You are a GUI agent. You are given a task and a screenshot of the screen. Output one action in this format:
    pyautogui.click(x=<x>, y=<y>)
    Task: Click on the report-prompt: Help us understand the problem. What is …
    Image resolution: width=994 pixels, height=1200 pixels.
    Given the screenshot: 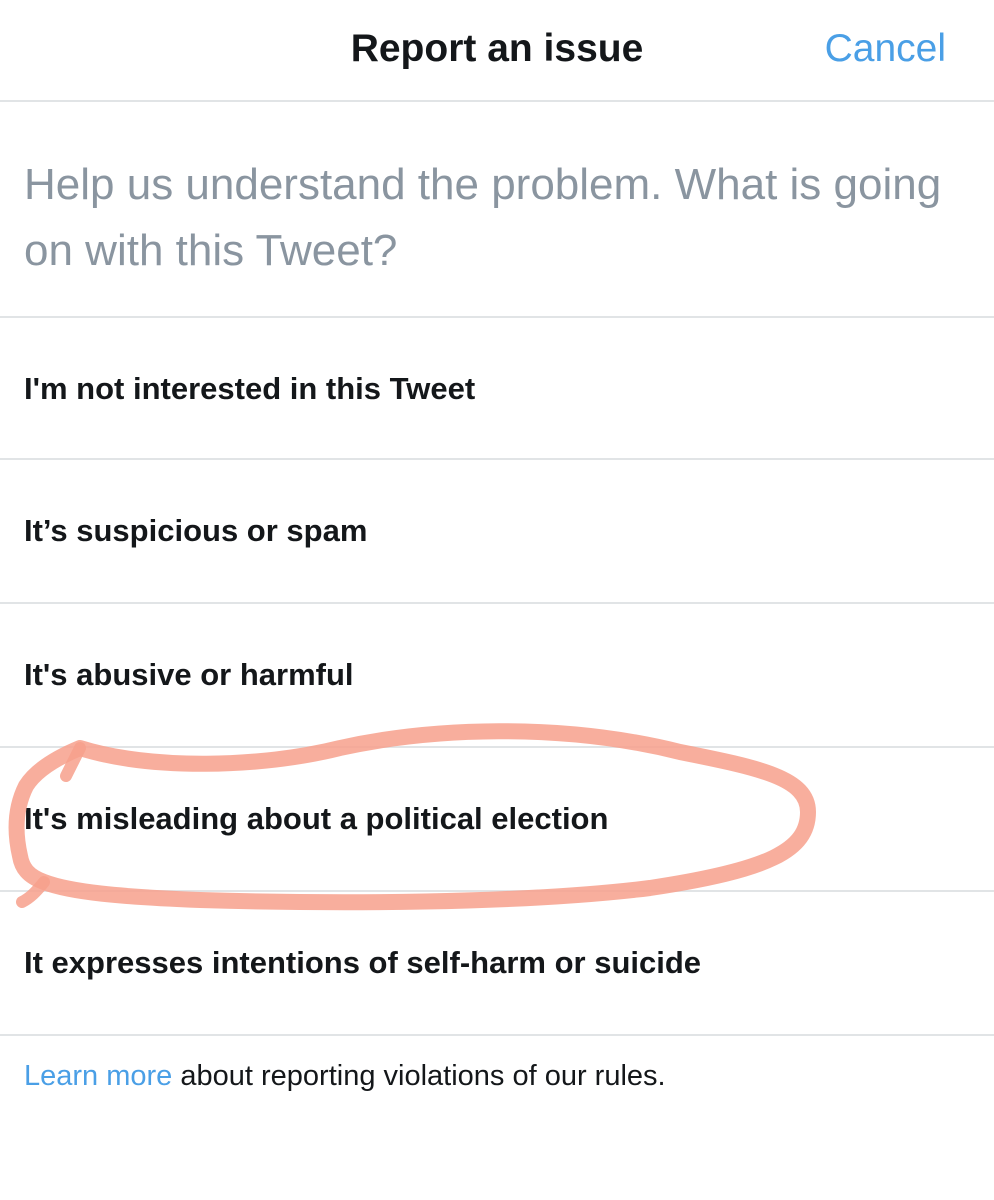 What is the action you would take?
    pyautogui.click(x=483, y=217)
    